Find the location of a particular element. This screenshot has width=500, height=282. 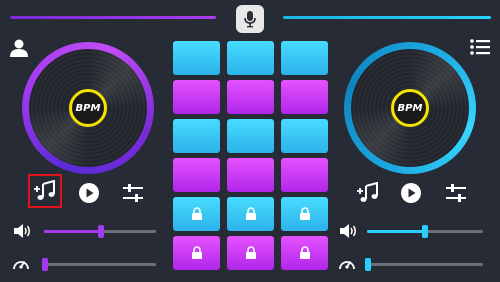

pad-r3-c1 is located at coordinates (196, 136).